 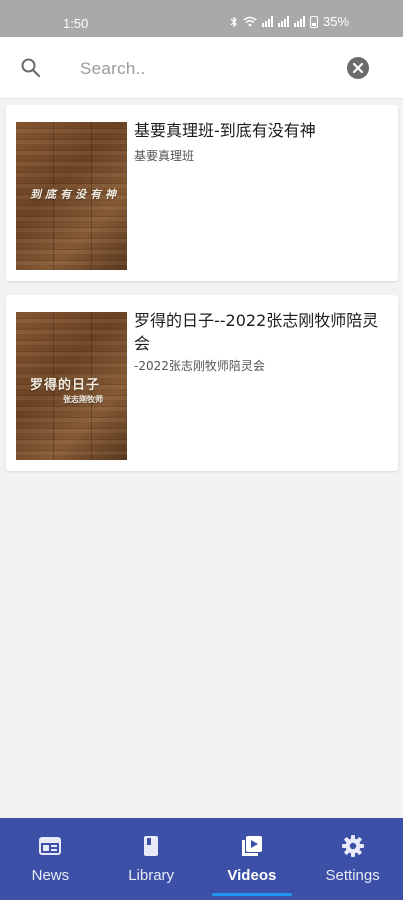 I want to click on news-icon, so click(x=50, y=846).